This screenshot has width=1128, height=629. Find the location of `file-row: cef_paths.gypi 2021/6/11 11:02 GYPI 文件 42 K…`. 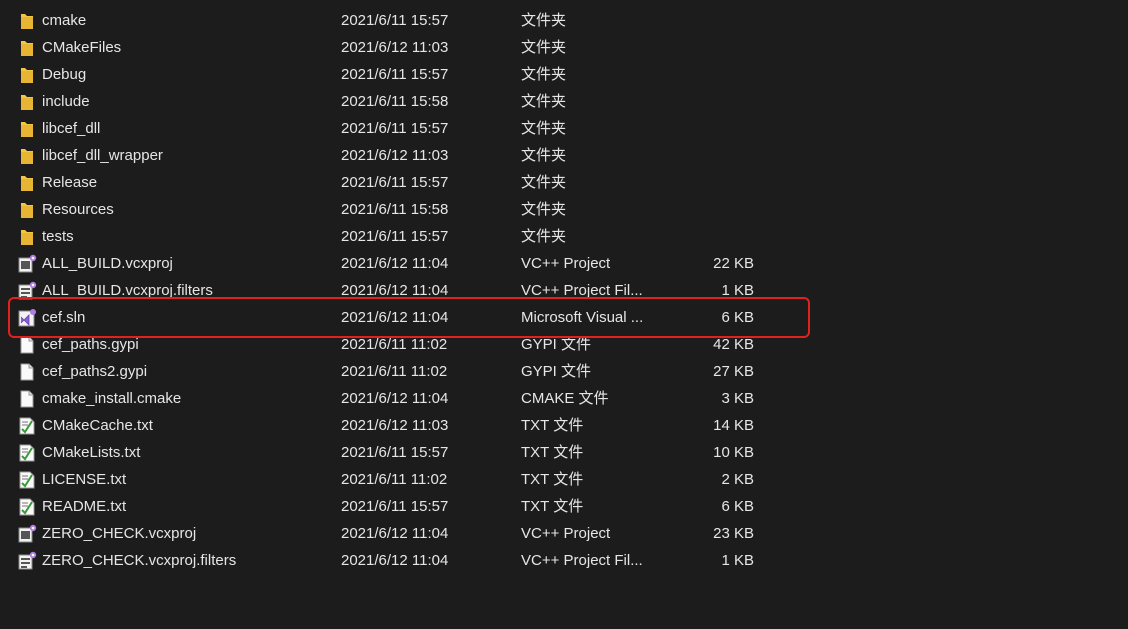

file-row: cef_paths.gypi 2021/6/11 11:02 GYPI 文件 42 K… is located at coordinates (564, 344).